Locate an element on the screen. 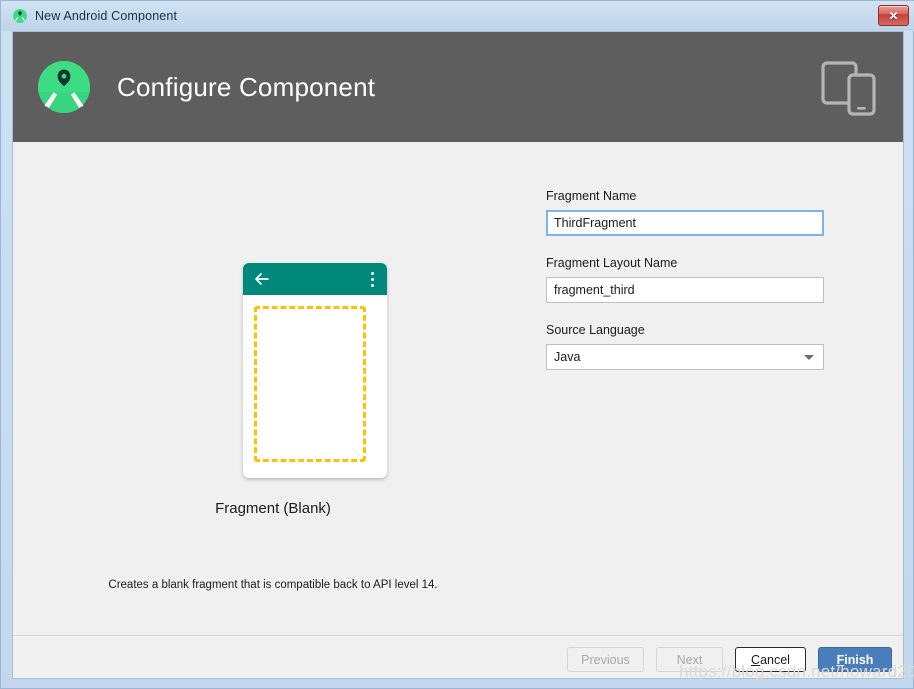  field-source-language: Source Language Java is located at coordinates (685, 346).